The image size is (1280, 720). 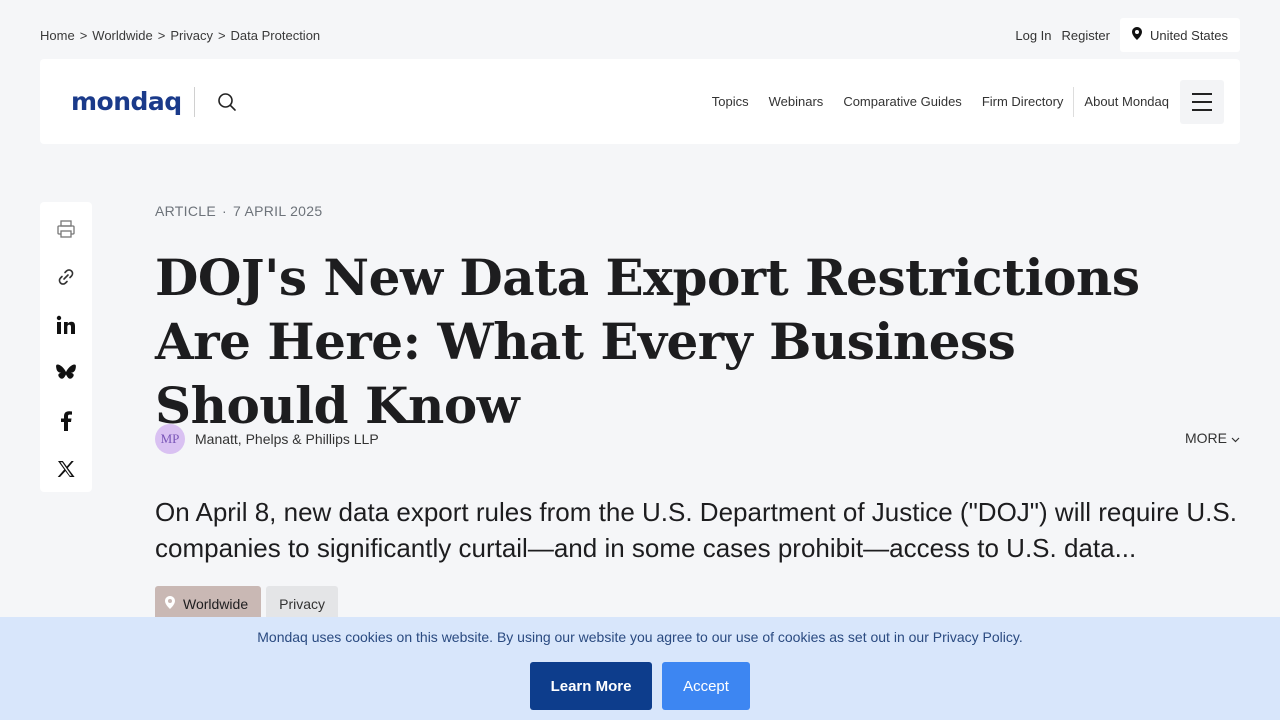 I want to click on region-selector: United States, so click(x=1179, y=35).